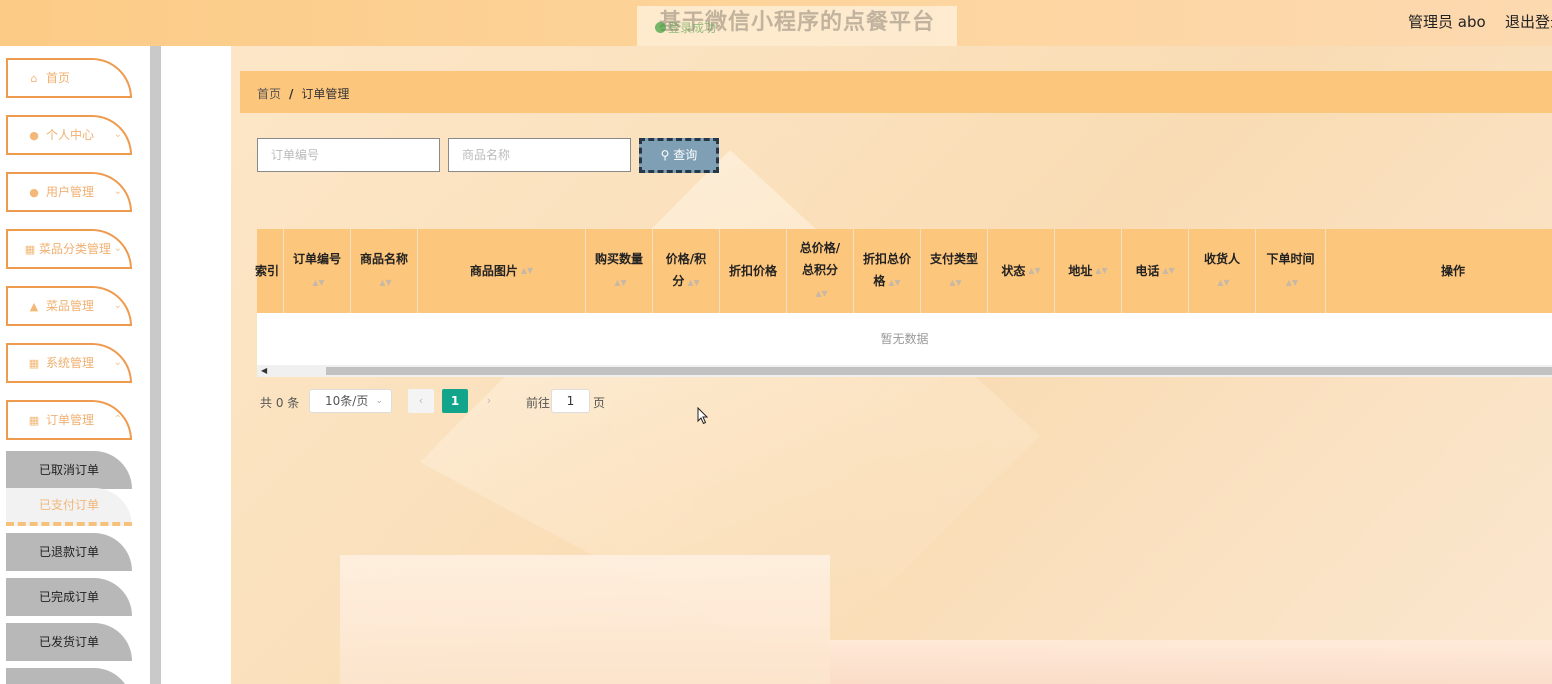  What do you see at coordinates (266, 271) in the screenshot?
I see `column-label: 索引` at bounding box center [266, 271].